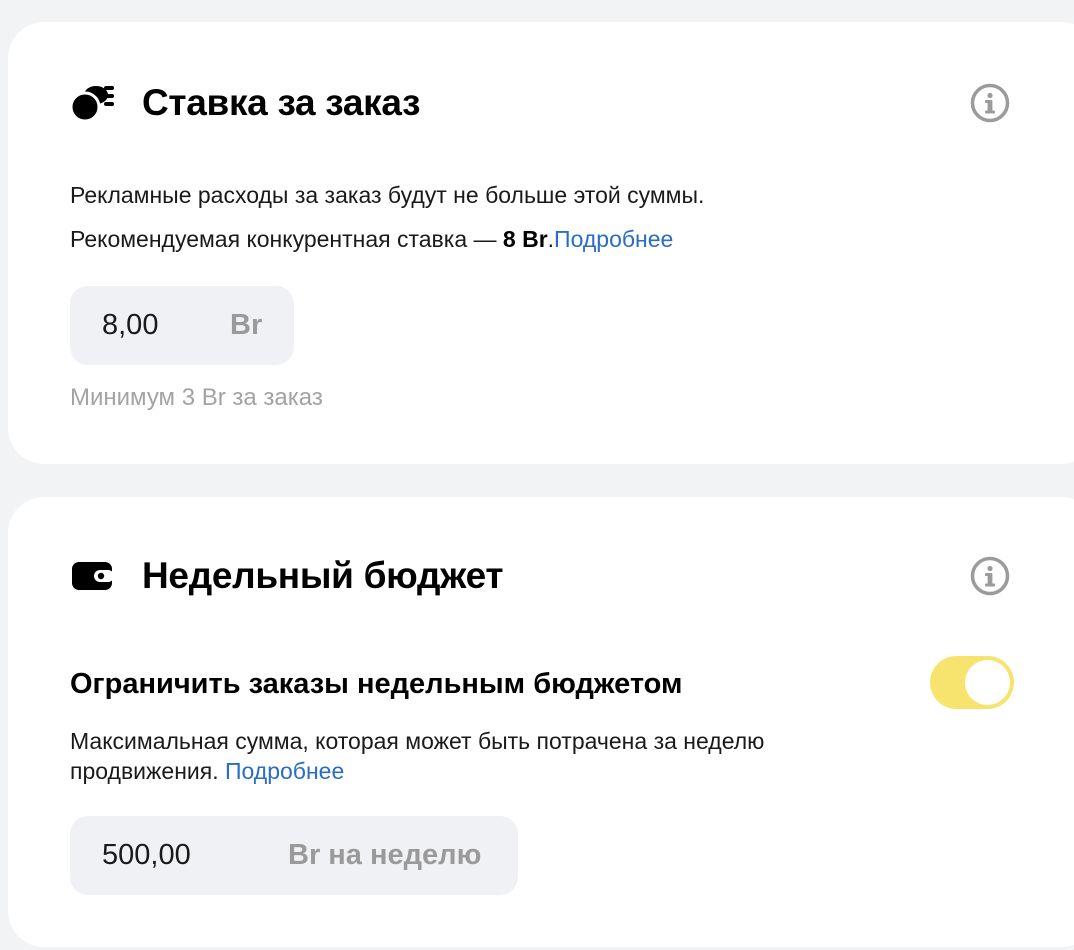  Describe the element at coordinates (385, 855) in the screenshot. I see `budget-input-unit: Br на неделю` at that location.